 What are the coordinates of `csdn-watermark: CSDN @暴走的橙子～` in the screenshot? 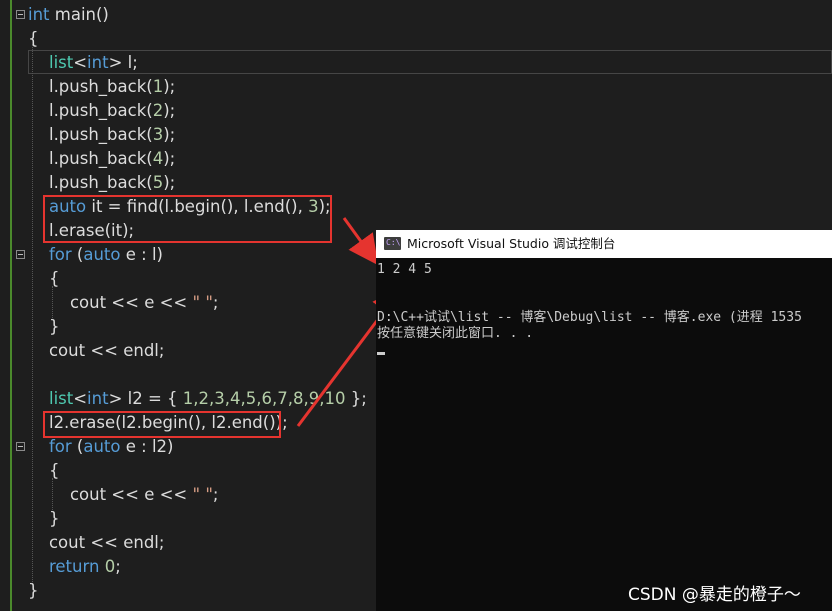 It's located at (714, 595).